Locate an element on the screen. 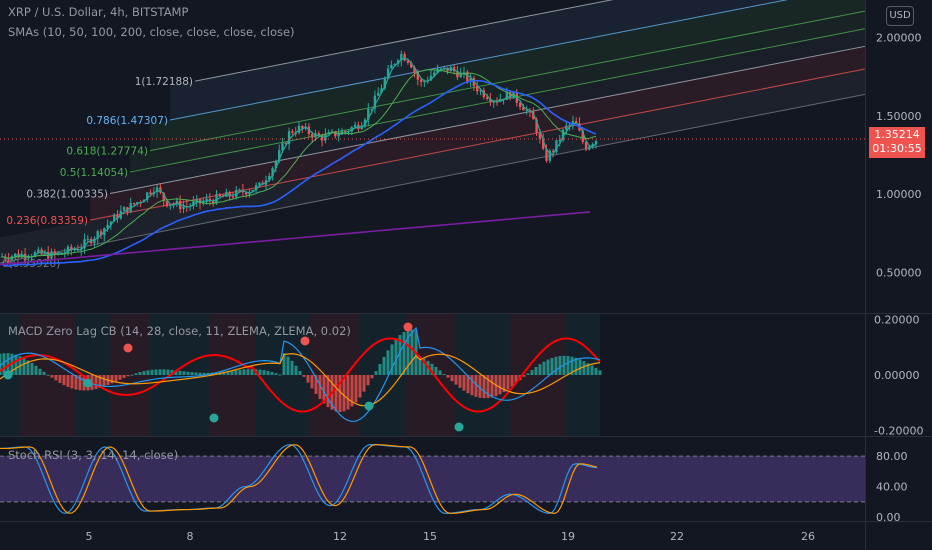 The width and height of the screenshot is (932, 550). current-price-badge: 1.35214 01:30:55 is located at coordinates (897, 142).